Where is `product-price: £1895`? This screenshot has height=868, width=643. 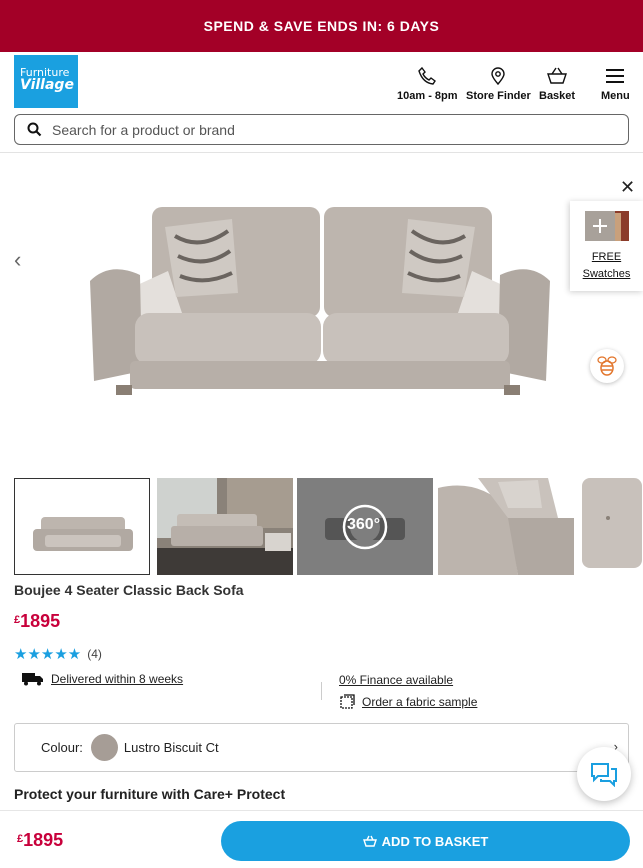
product-price: £1895 is located at coordinates (37, 621).